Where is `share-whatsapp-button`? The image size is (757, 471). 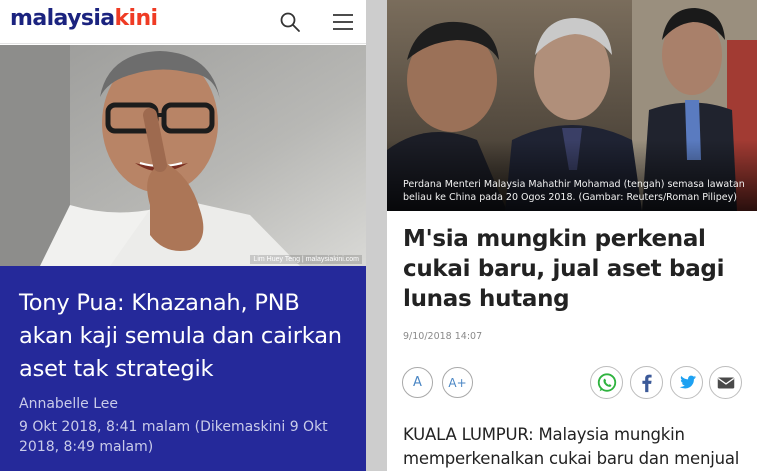 share-whatsapp-button is located at coordinates (606, 382).